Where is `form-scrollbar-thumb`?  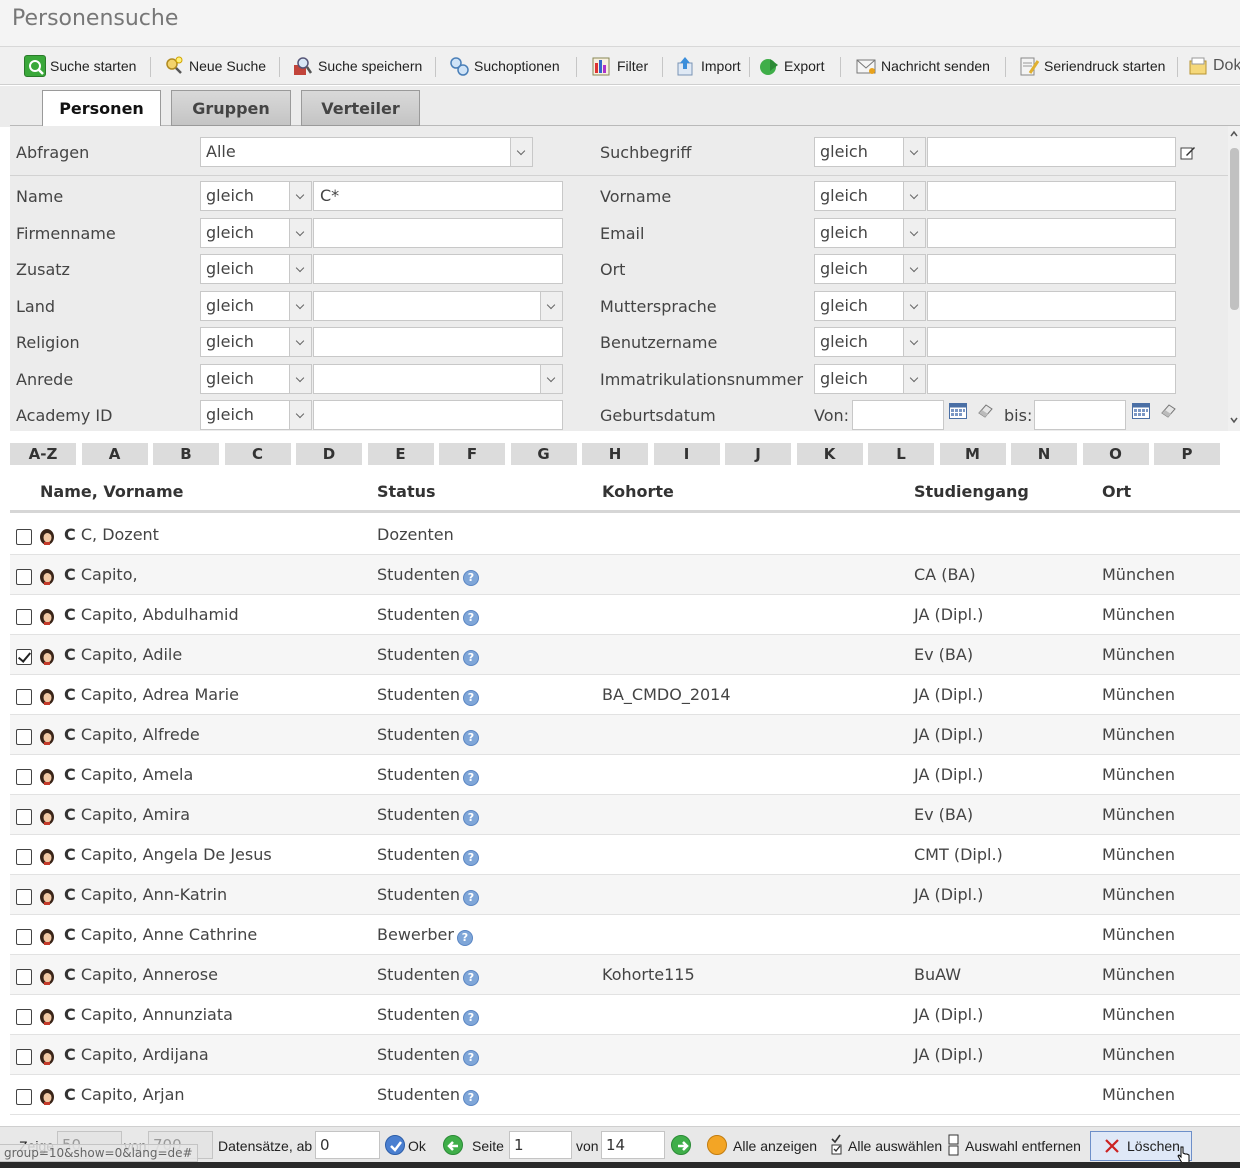
form-scrollbar-thumb is located at coordinates (1234, 229).